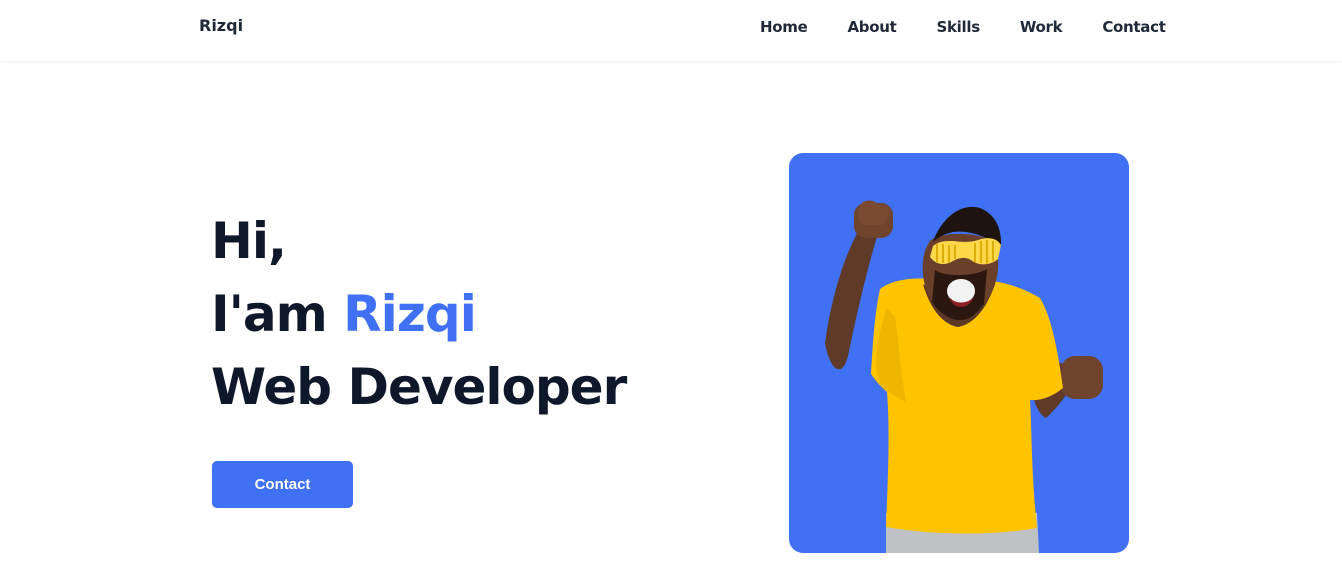 This screenshot has width=1342, height=578. I want to click on nav-link-contact: Contact, so click(1134, 27).